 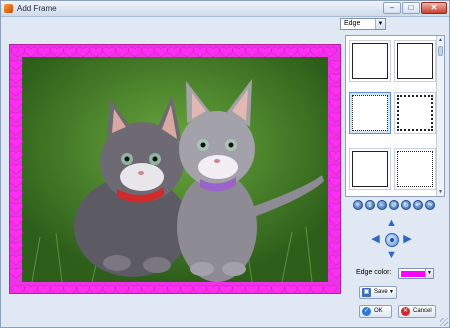 I want to click on cancel-button: ✕ Cancel, so click(x=417, y=311).